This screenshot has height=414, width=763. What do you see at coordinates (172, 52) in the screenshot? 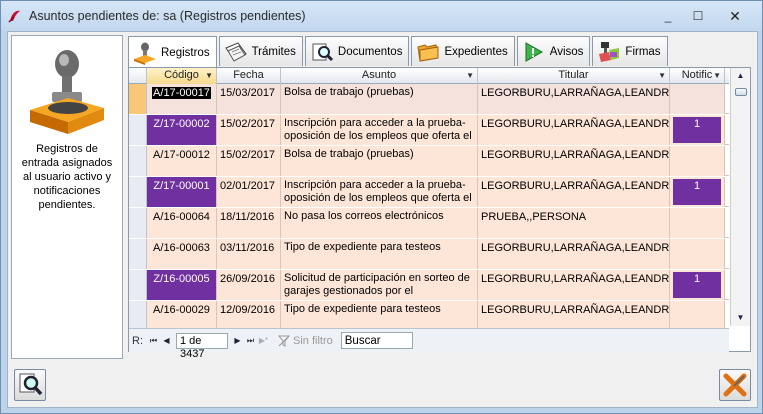
I see `tab-registros: Registros` at bounding box center [172, 52].